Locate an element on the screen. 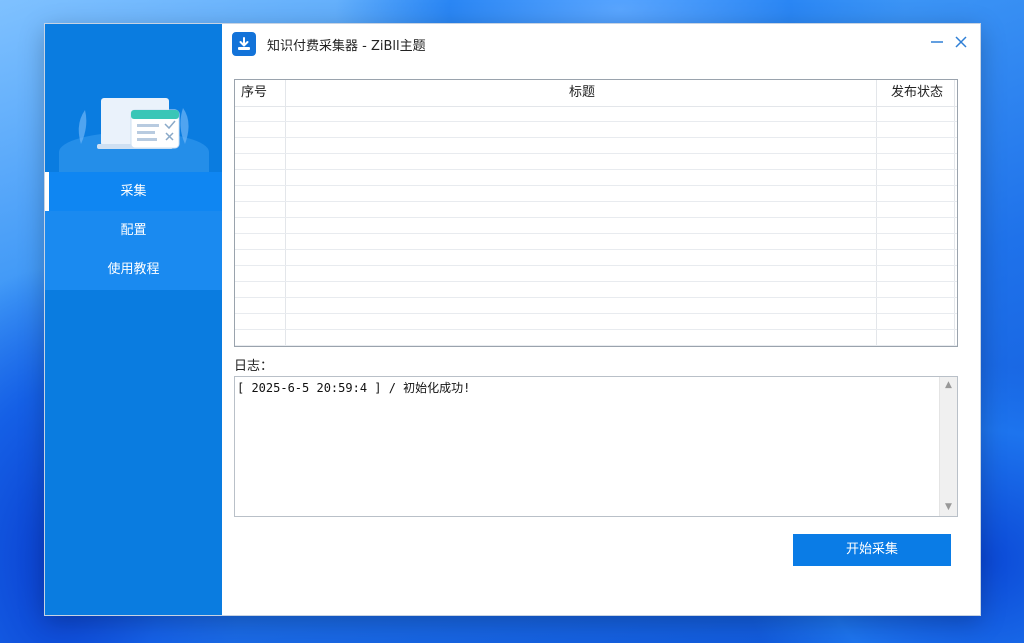 The width and height of the screenshot is (1024, 643). download-icon is located at coordinates (244, 44).